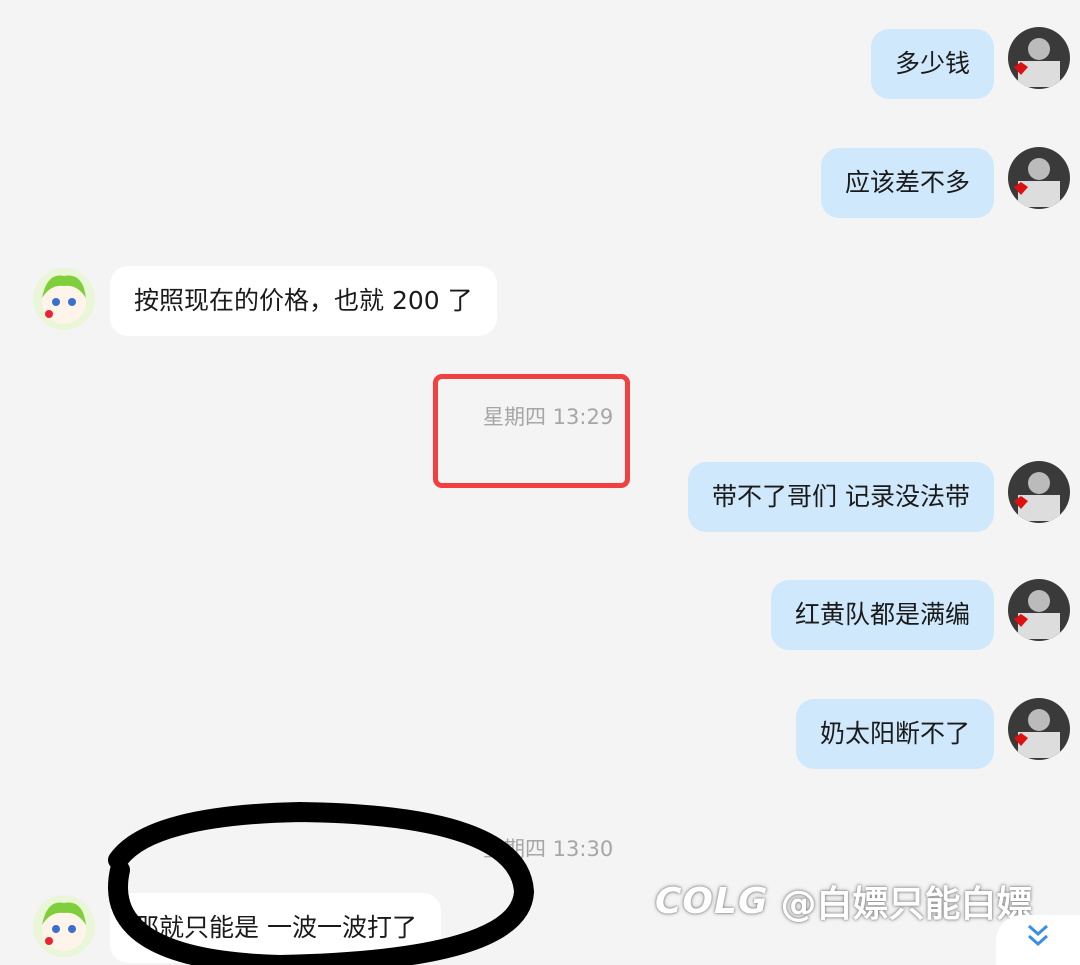  I want to click on scroll-to-bottom-button, so click(1038, 940).